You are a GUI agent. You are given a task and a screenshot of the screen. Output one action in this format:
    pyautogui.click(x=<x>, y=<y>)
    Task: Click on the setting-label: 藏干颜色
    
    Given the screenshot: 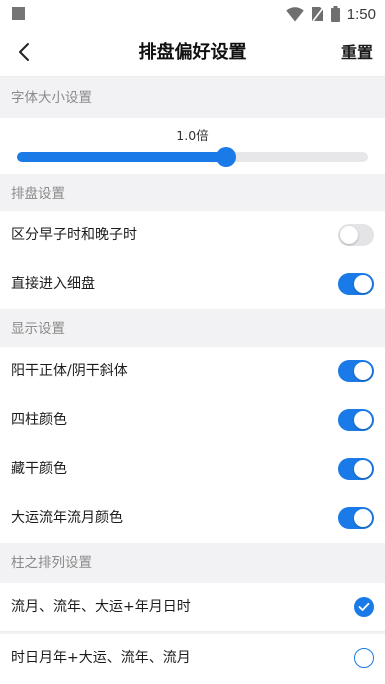 What is the action you would take?
    pyautogui.click(x=39, y=469)
    